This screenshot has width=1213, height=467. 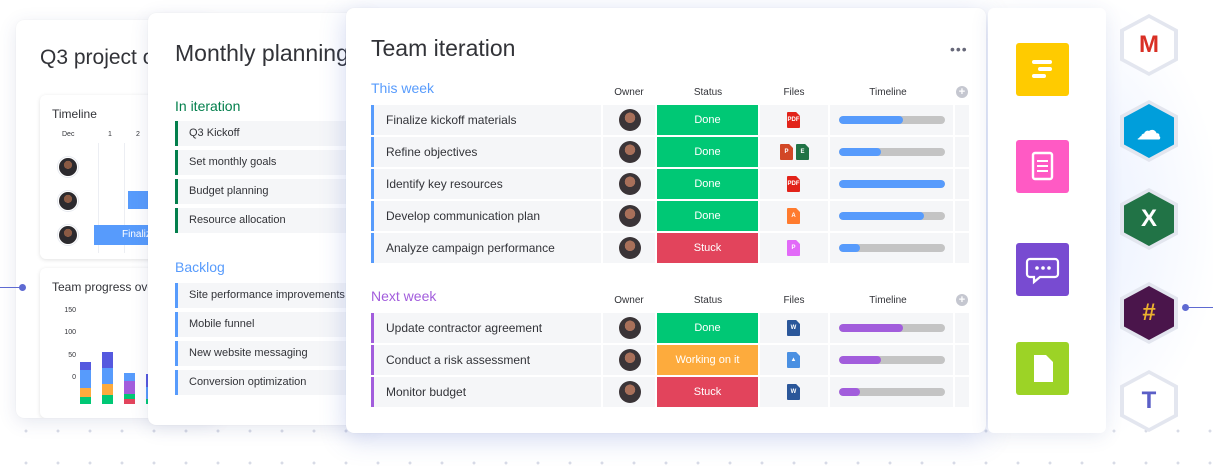 What do you see at coordinates (200, 267) in the screenshot?
I see `monthly-group-label: Backlog` at bounding box center [200, 267].